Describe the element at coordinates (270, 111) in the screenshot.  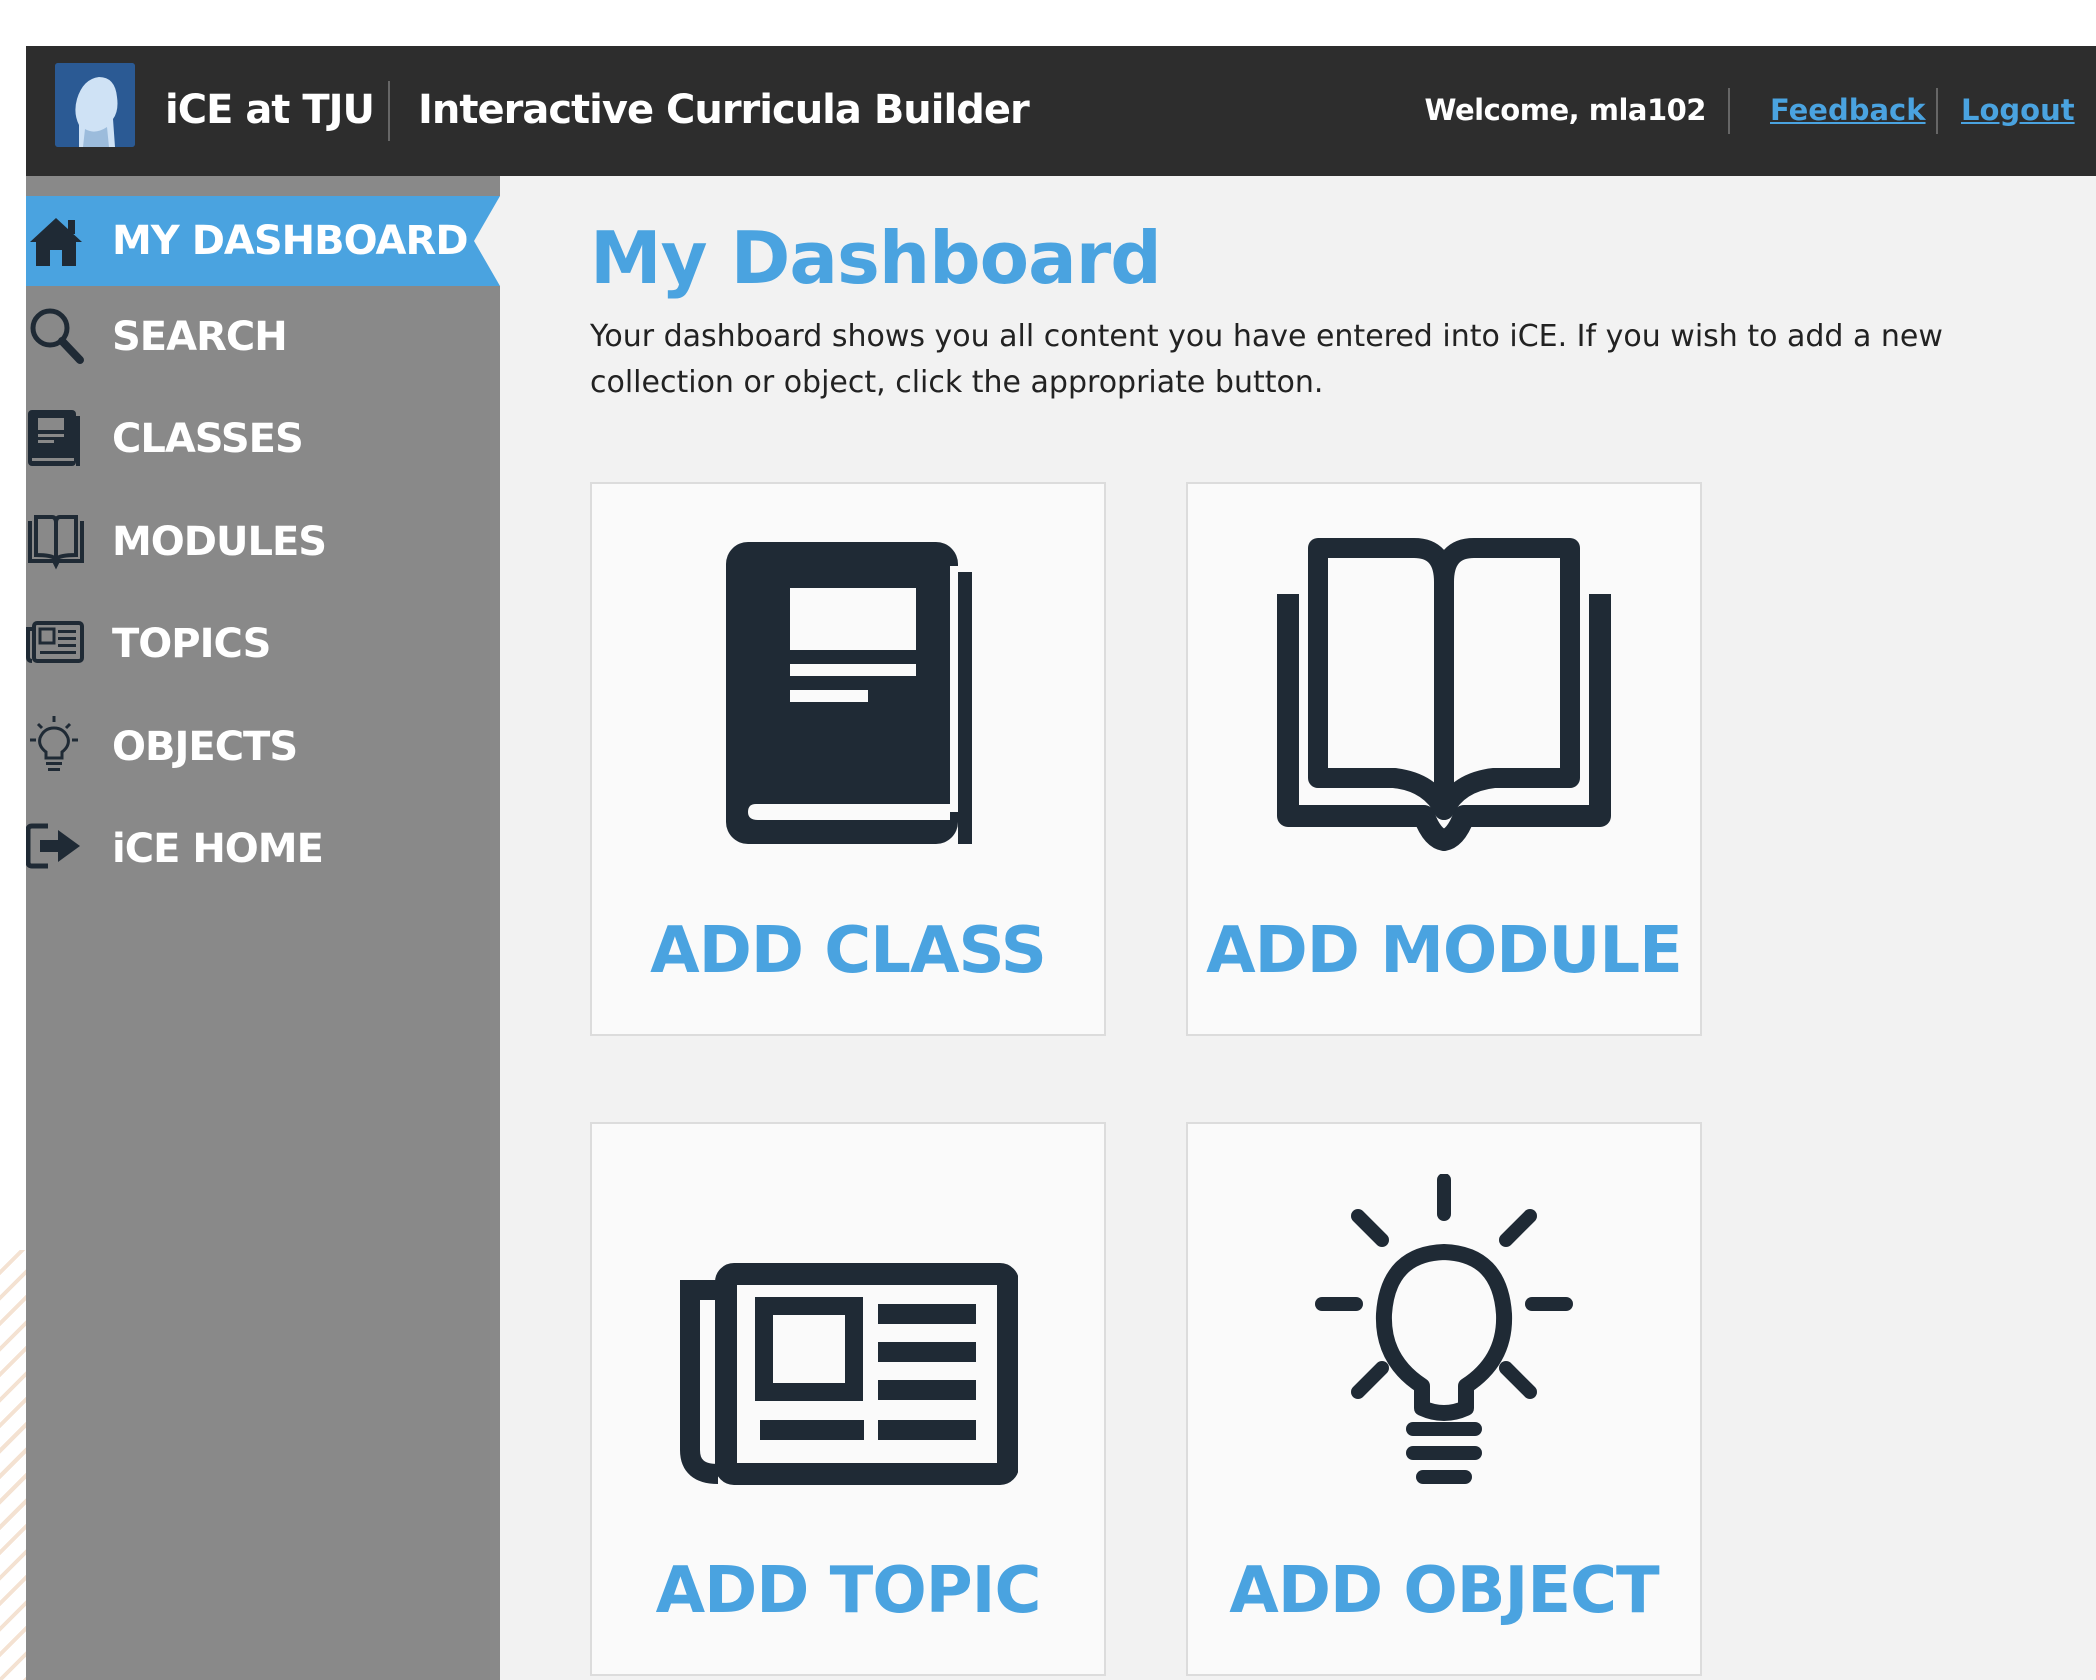
I see `app-name: iCE at TJU` at that location.